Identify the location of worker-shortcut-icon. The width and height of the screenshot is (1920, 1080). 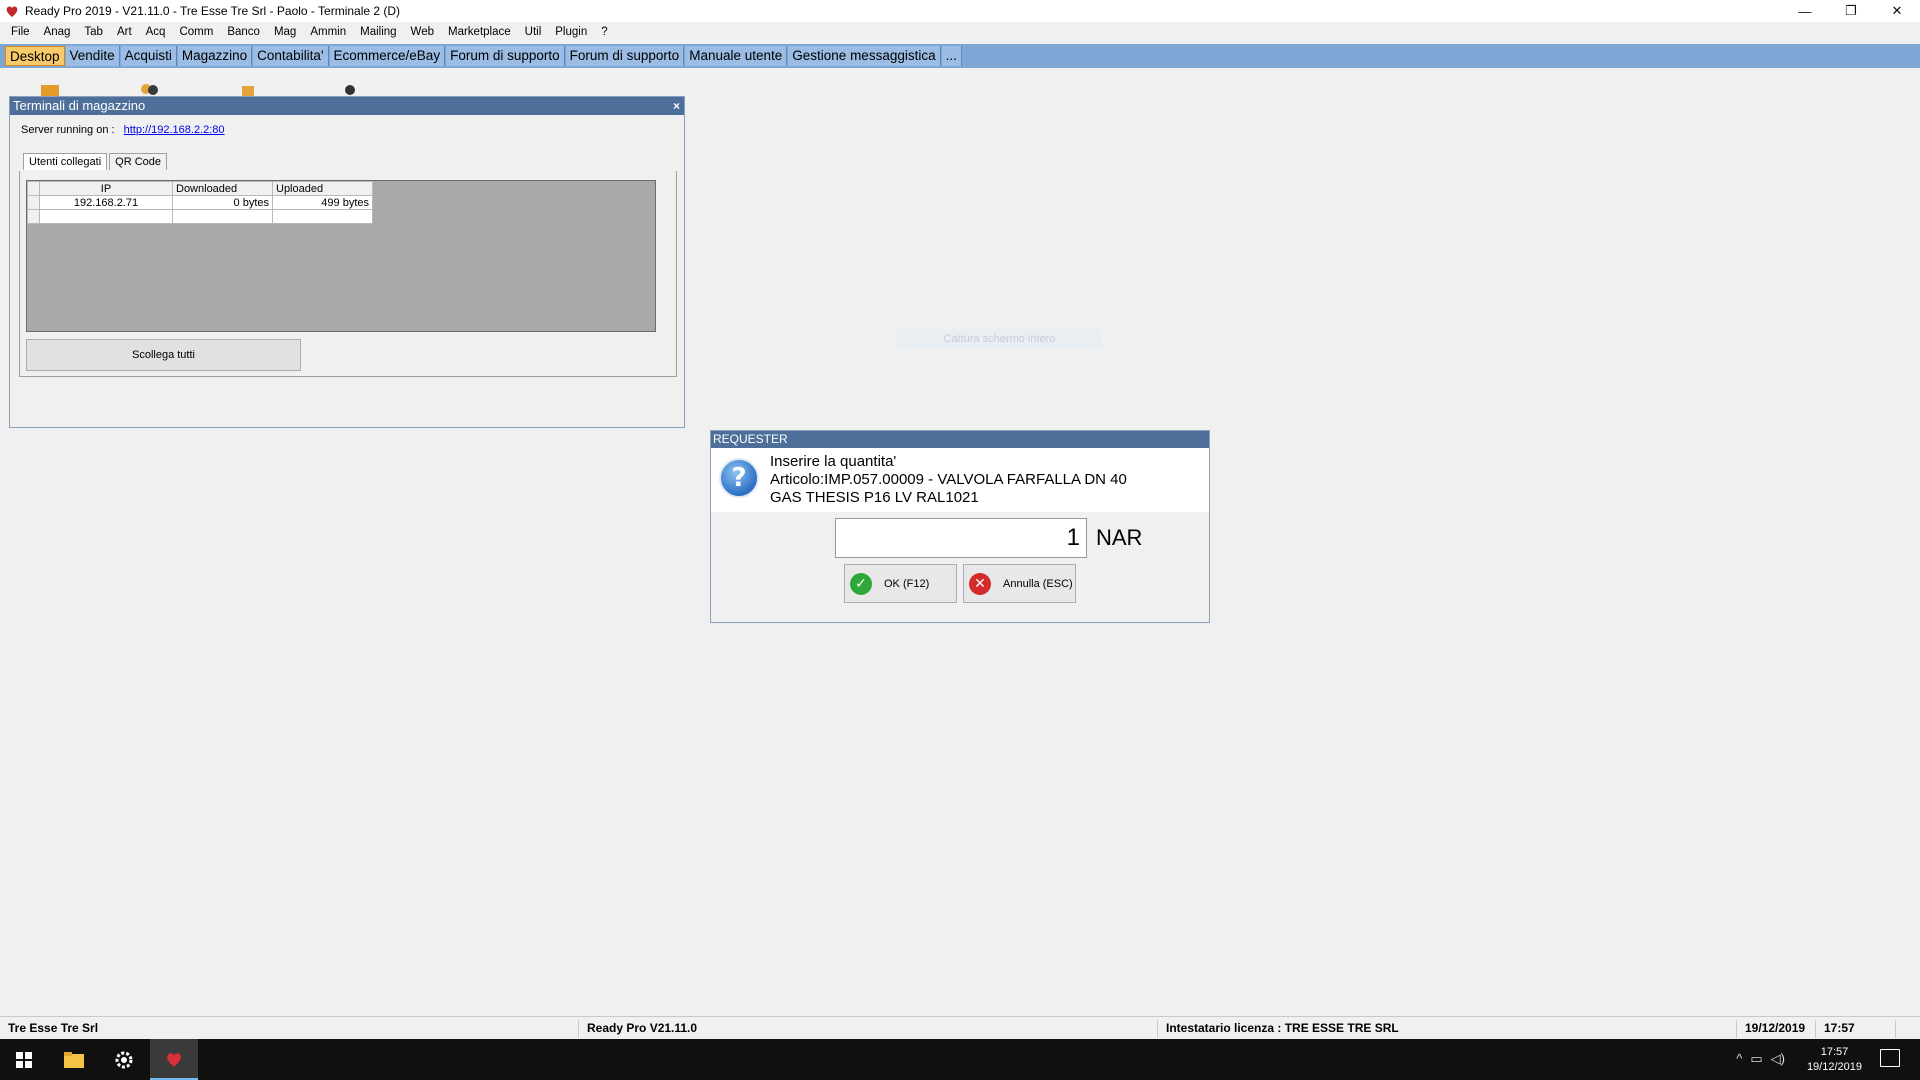
(247, 89).